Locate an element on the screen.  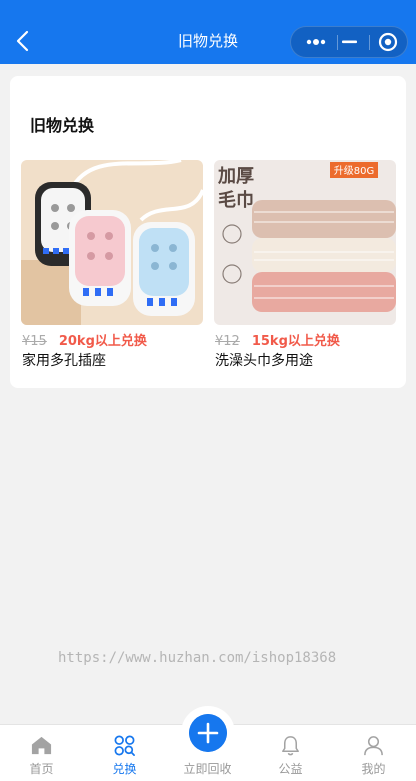
tab-label: 我的 is located at coordinates (373, 769).